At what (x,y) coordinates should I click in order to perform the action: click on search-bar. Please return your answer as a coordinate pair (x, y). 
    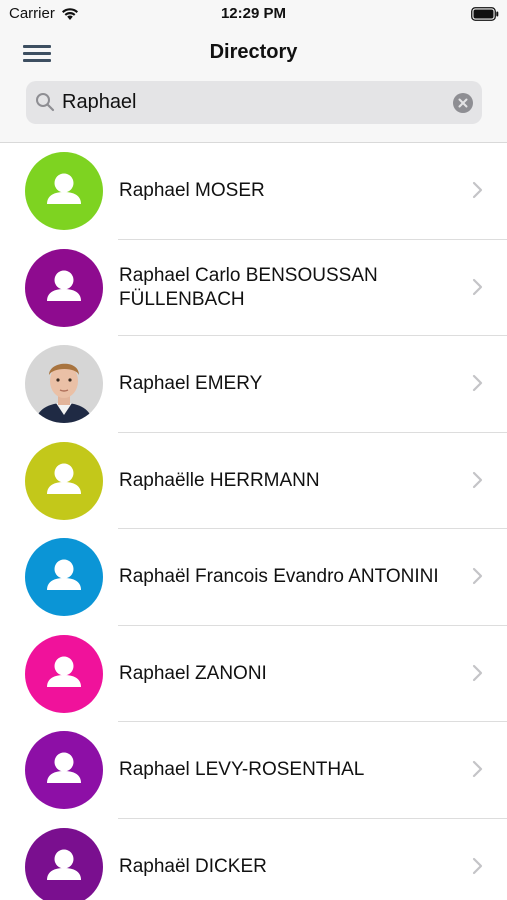
    Looking at the image, I should click on (254, 102).